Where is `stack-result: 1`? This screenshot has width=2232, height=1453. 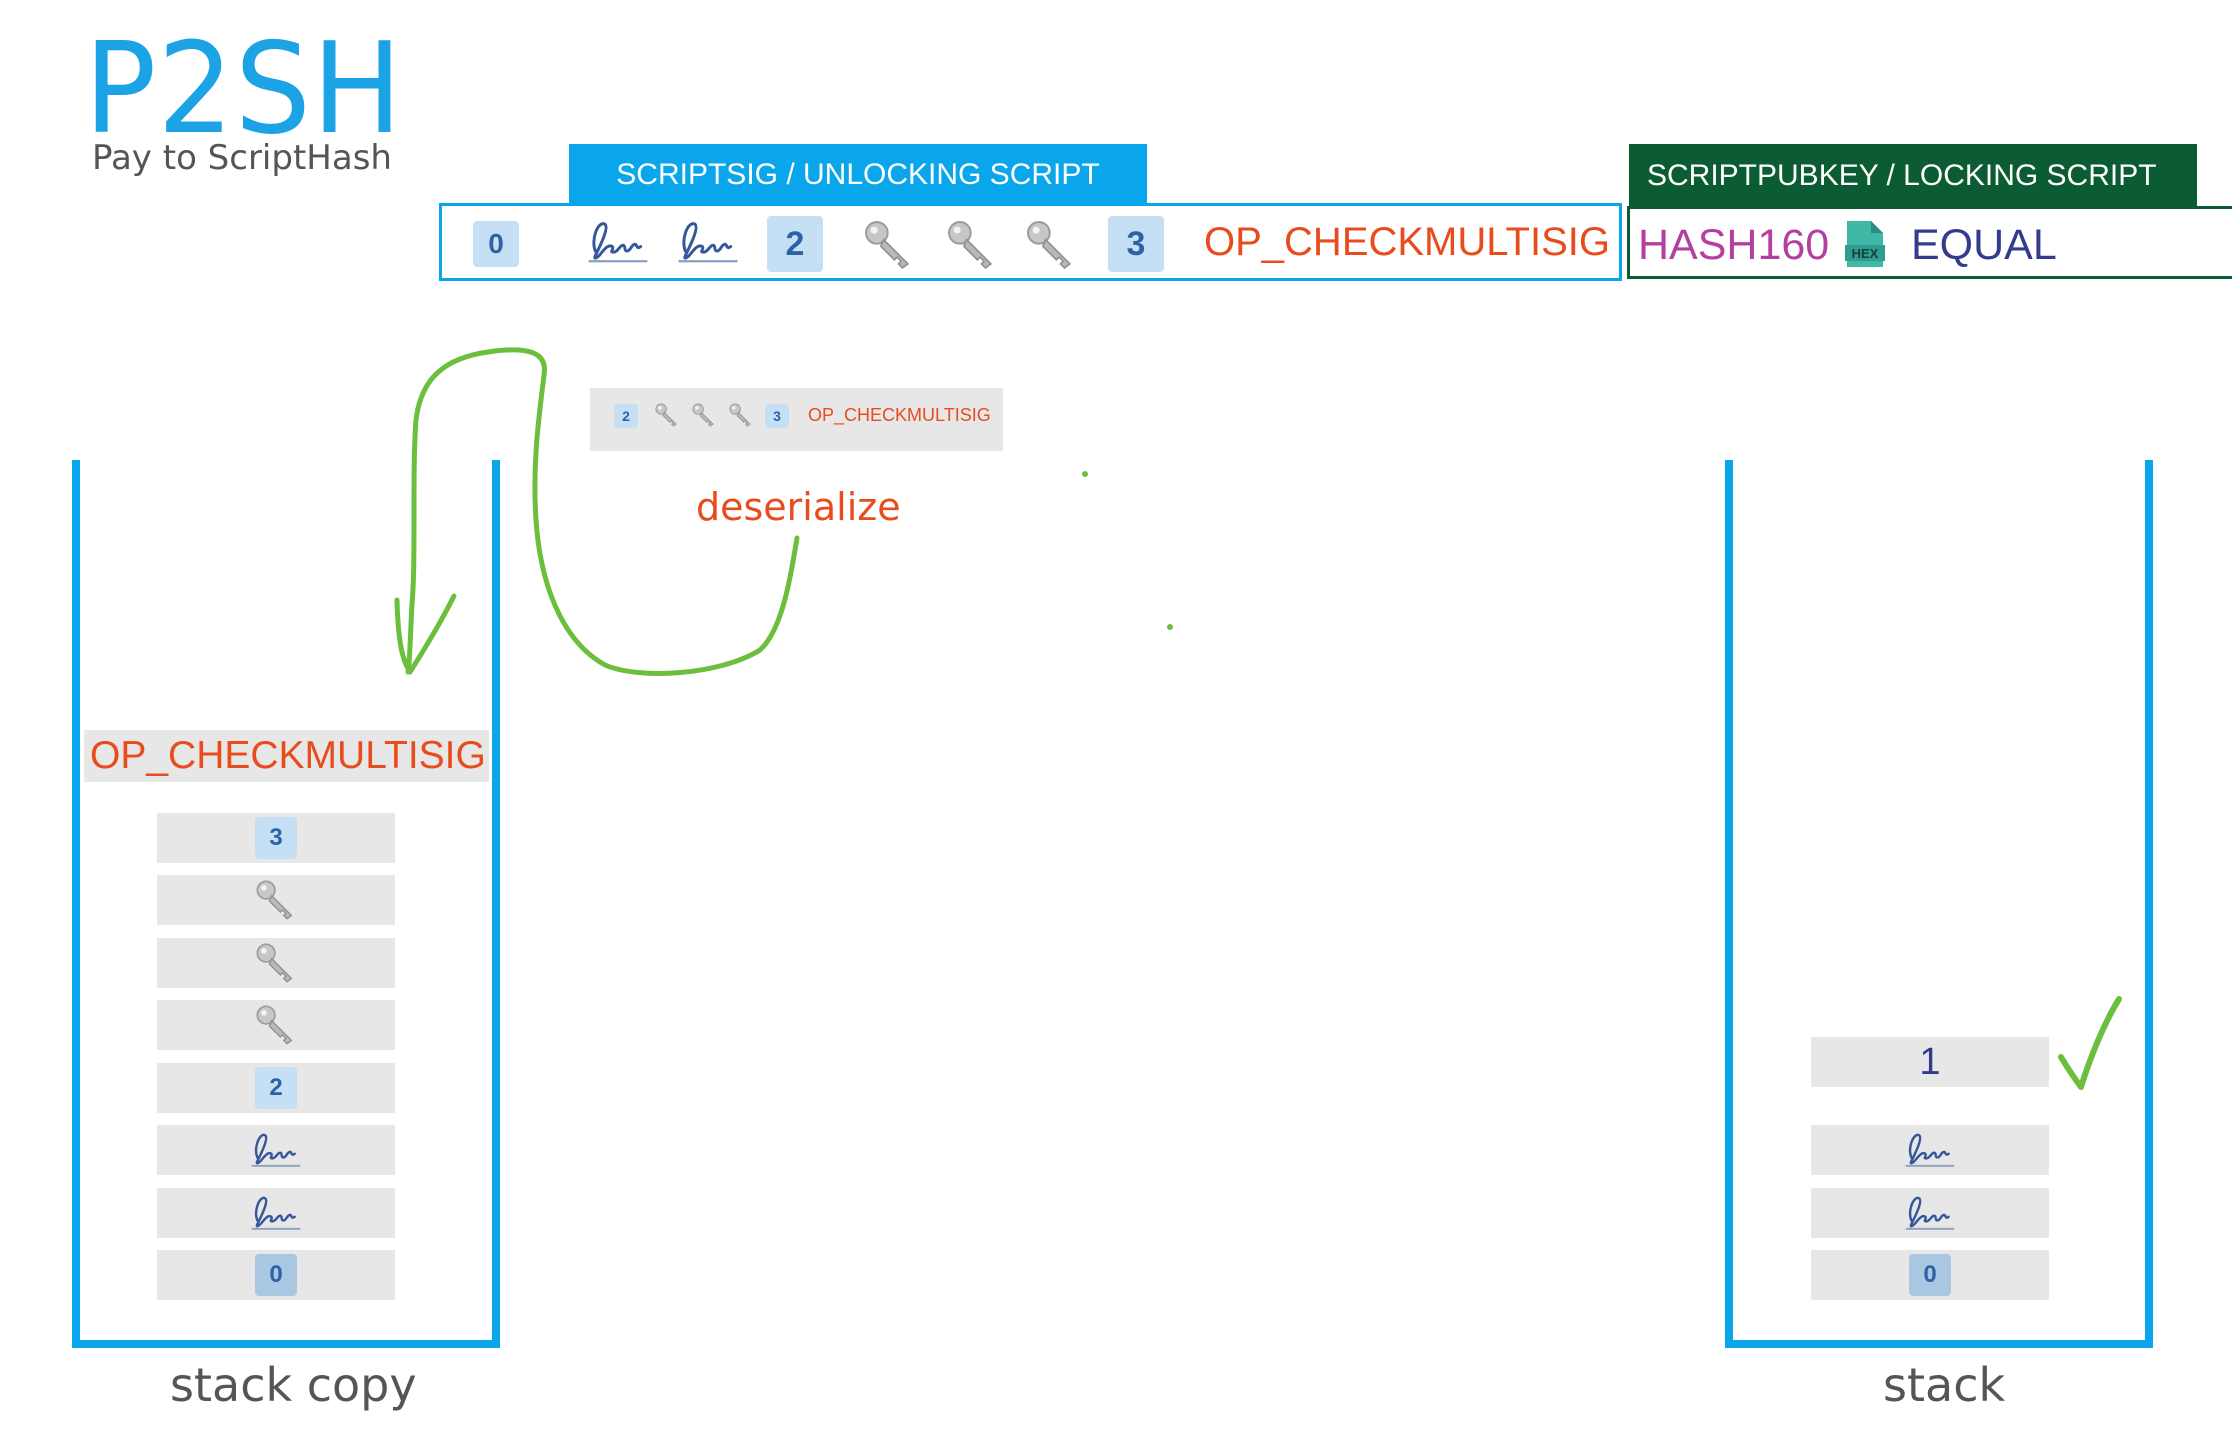
stack-result: 1 is located at coordinates (1930, 1061).